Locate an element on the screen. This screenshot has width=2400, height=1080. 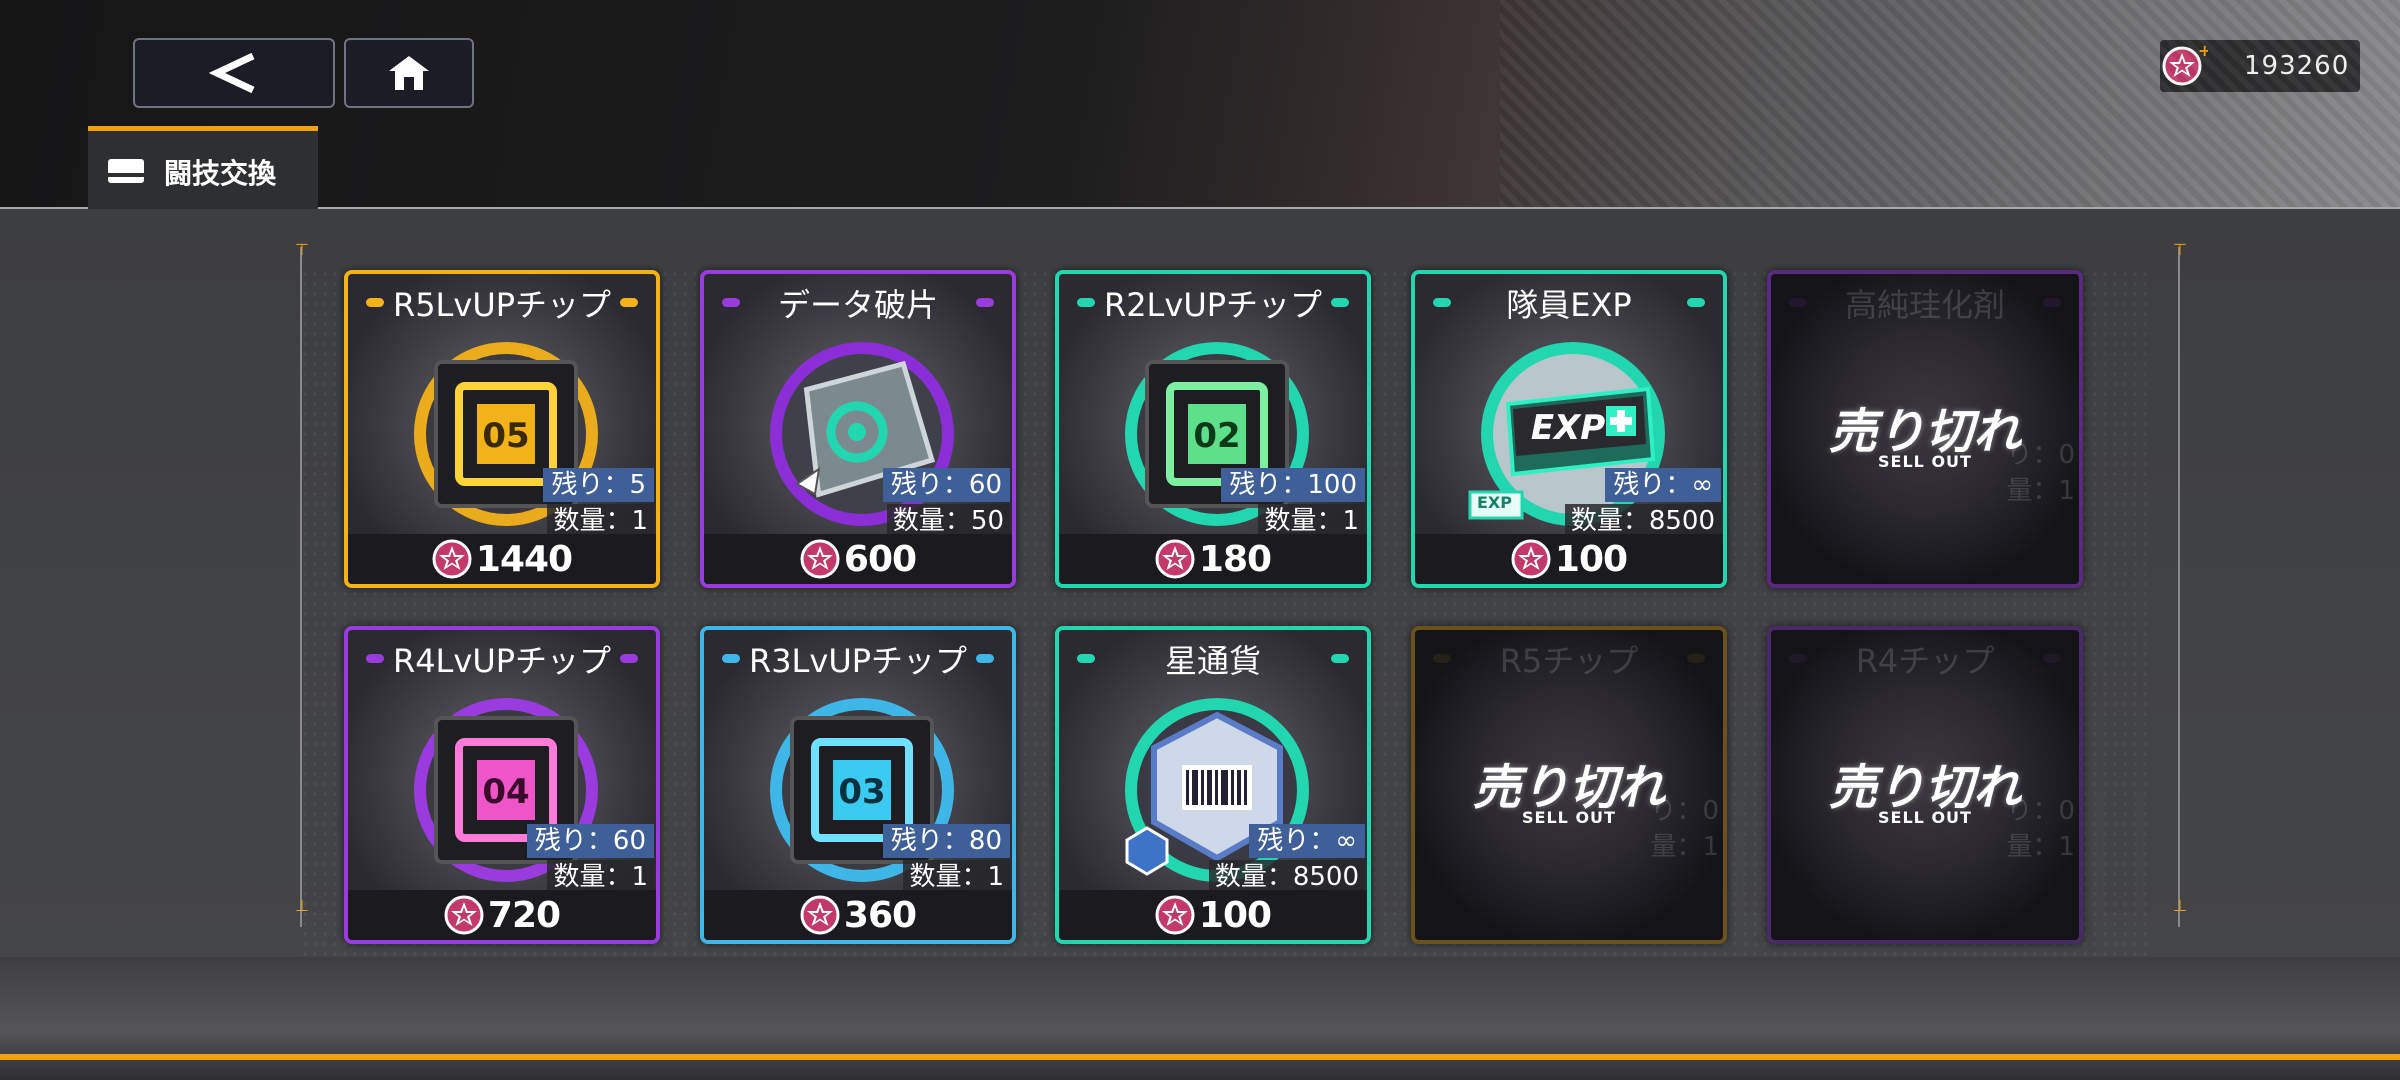
exp-badge: EXP is located at coordinates (1494, 502).